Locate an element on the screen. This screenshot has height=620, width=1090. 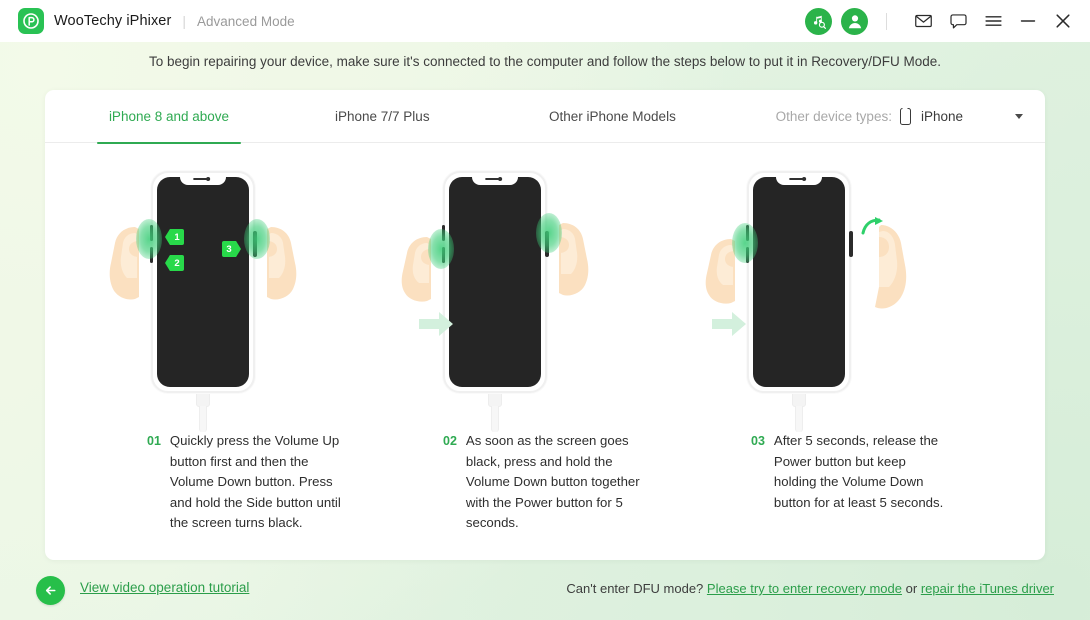
help-conjunction: or is located at coordinates (911, 588).